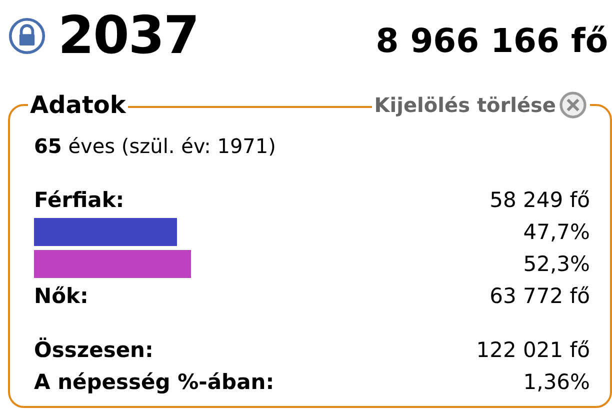 The image size is (612, 419). What do you see at coordinates (155, 146) in the screenshot?
I see `age-text: 65 éves (szül. év: 1971)` at bounding box center [155, 146].